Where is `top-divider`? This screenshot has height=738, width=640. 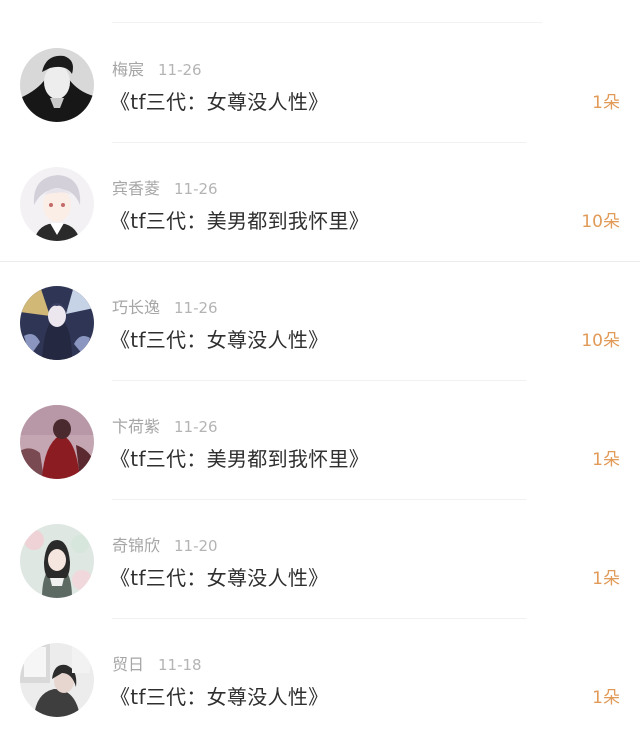 top-divider is located at coordinates (327, 22).